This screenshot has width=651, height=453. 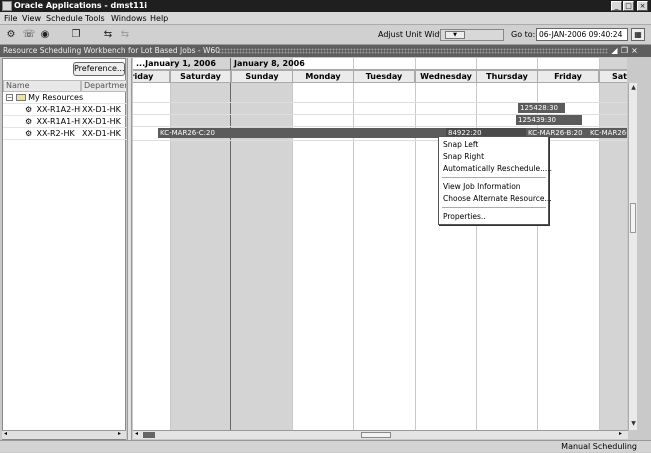 What do you see at coordinates (429, 64) in the screenshot?
I see `week-header: January 8, 2006` at bounding box center [429, 64].